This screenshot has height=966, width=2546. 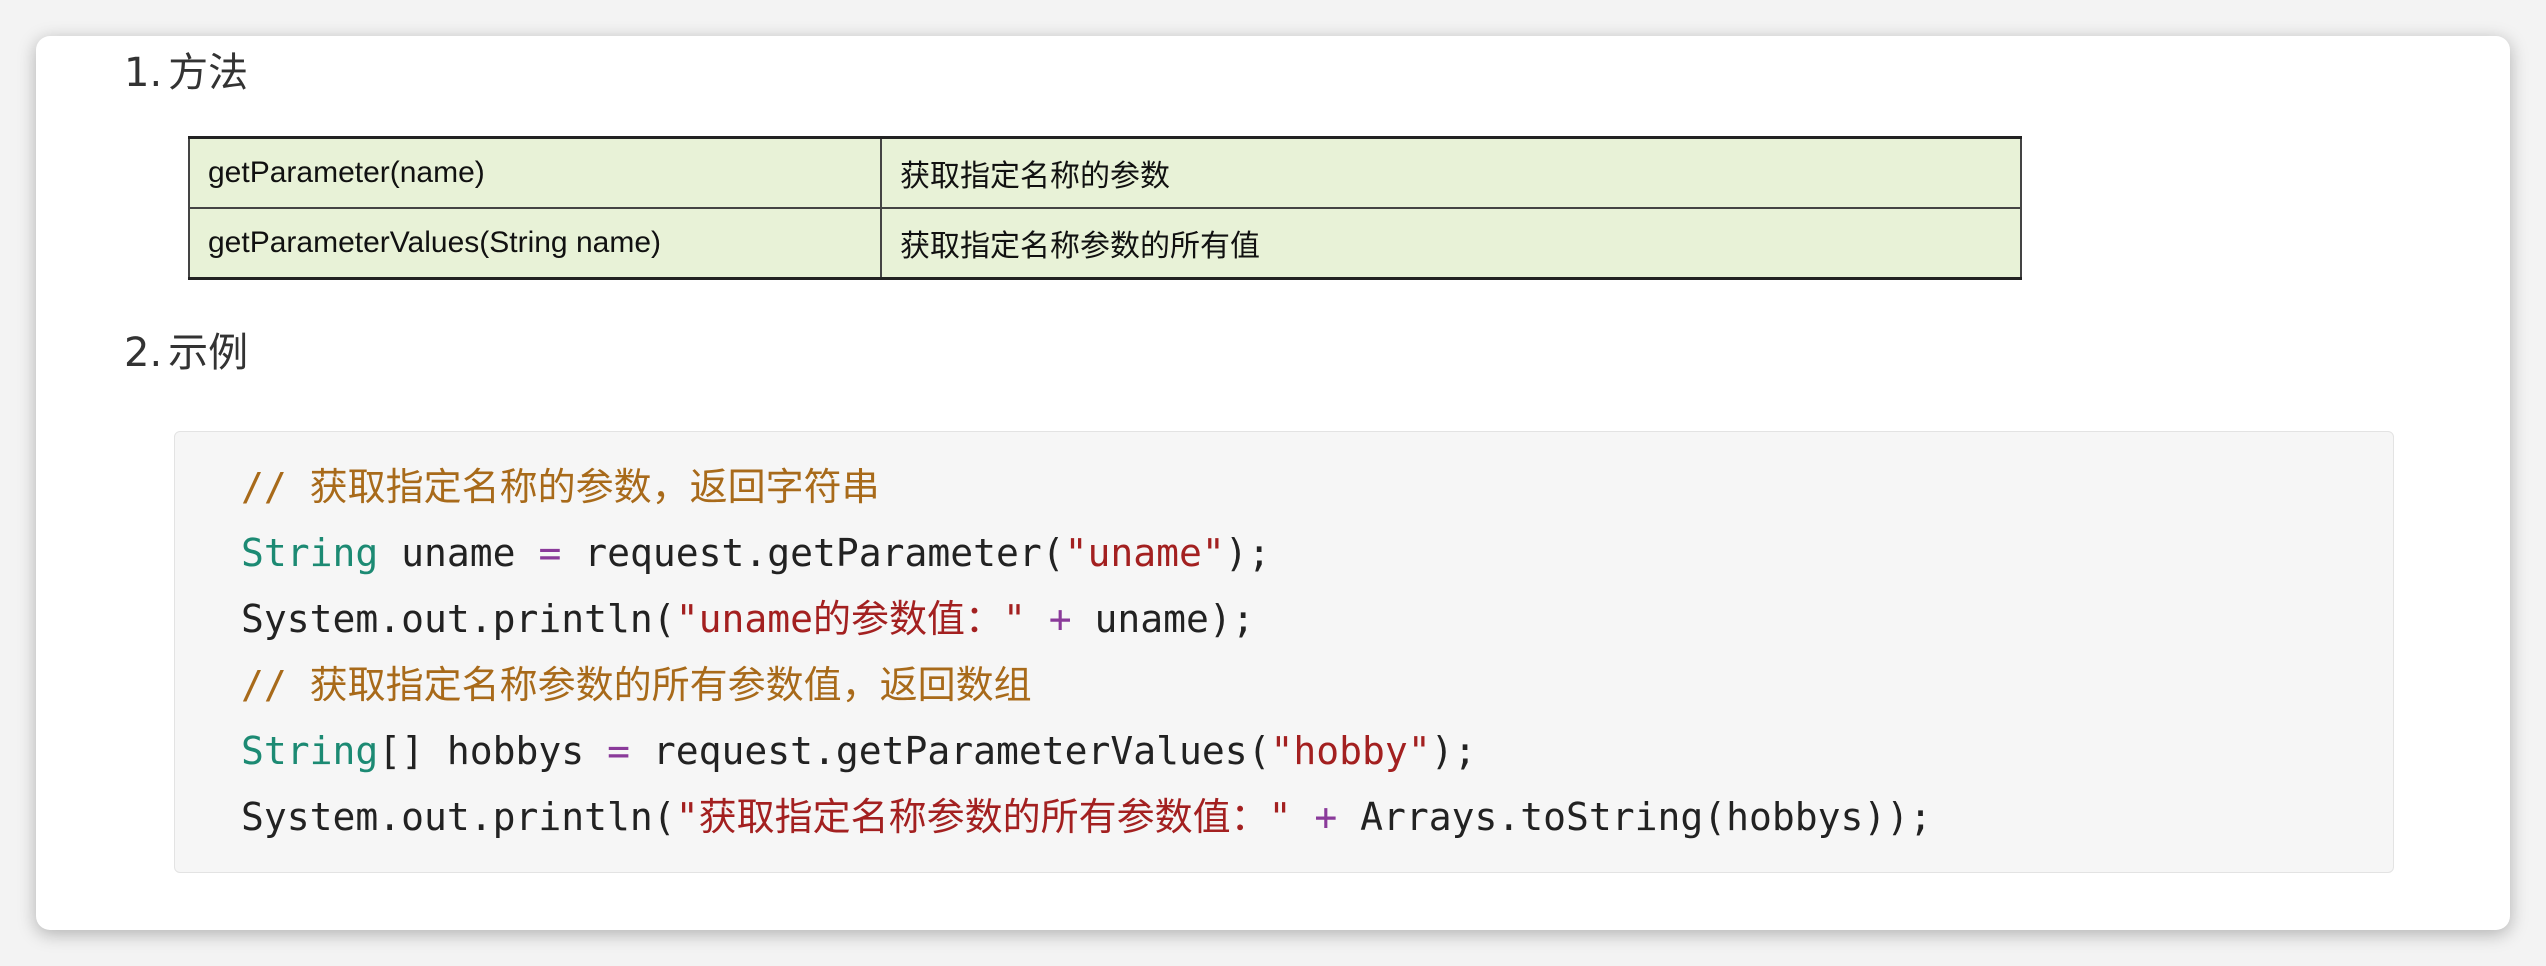 I want to click on code-text: Arrays.toString(hobbys));, so click(x=1635, y=817).